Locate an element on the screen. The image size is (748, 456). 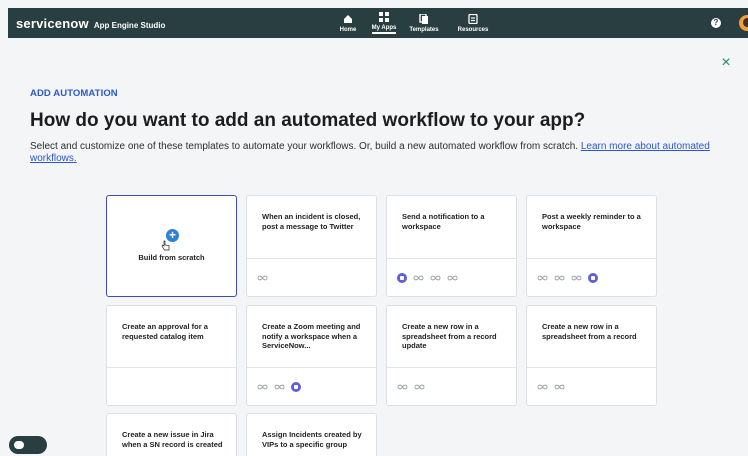
servicenow-logo: servicenow is located at coordinates (52, 23).